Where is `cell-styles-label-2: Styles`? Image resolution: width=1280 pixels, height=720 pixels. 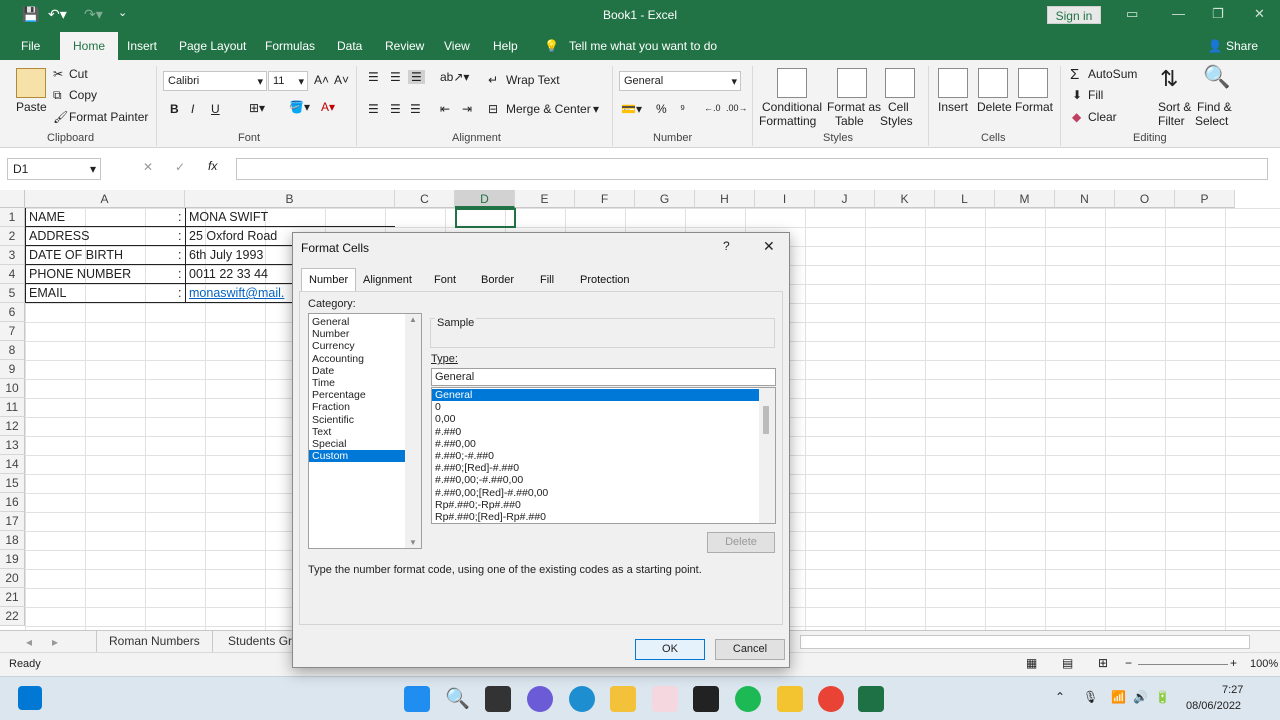
cell-styles-label-2: Styles is located at coordinates (896, 121).